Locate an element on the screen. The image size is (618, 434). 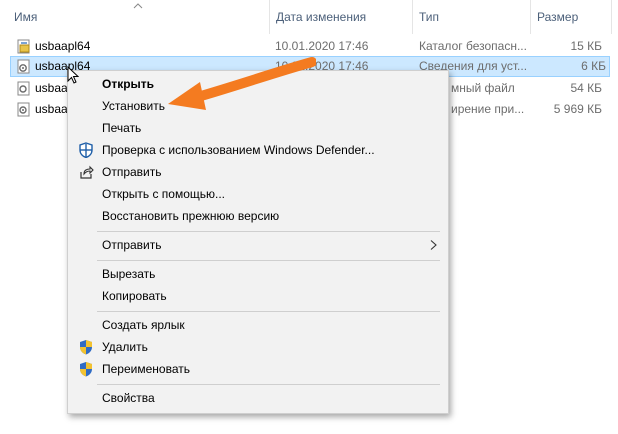
catalog-file-icon is located at coordinates (23, 46).